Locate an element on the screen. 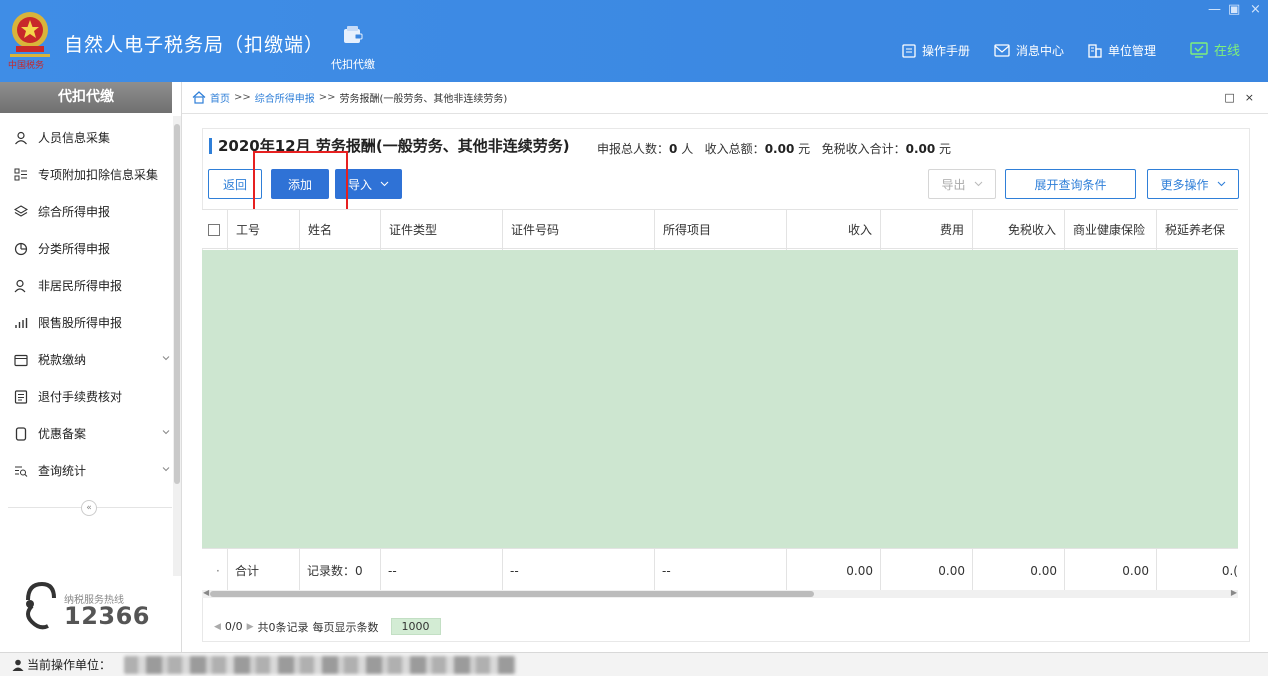 This screenshot has width=1268, height=676. online-status: 在线 is located at coordinates (1215, 49).